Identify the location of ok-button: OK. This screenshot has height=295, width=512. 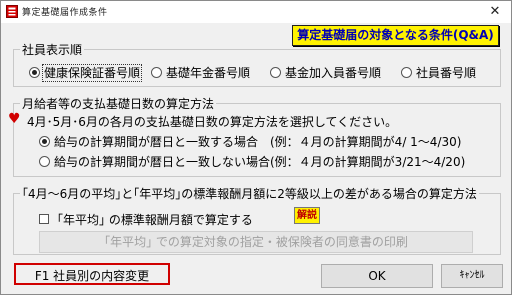
(377, 276).